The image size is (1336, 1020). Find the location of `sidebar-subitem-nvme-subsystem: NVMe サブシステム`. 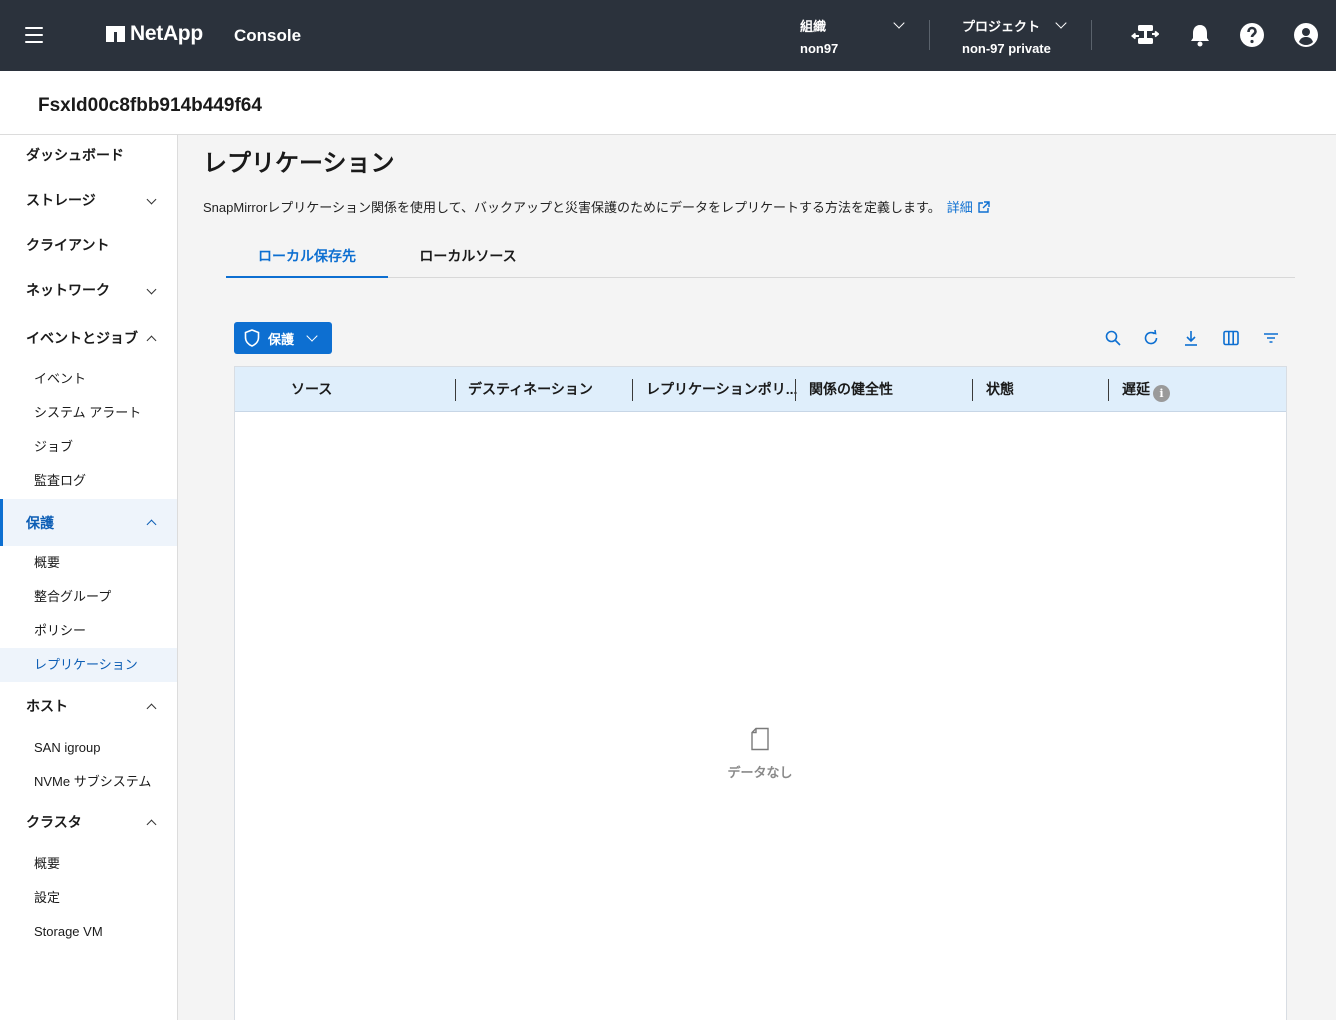

sidebar-subitem-nvme-subsystem: NVMe サブシステム is located at coordinates (88, 782).